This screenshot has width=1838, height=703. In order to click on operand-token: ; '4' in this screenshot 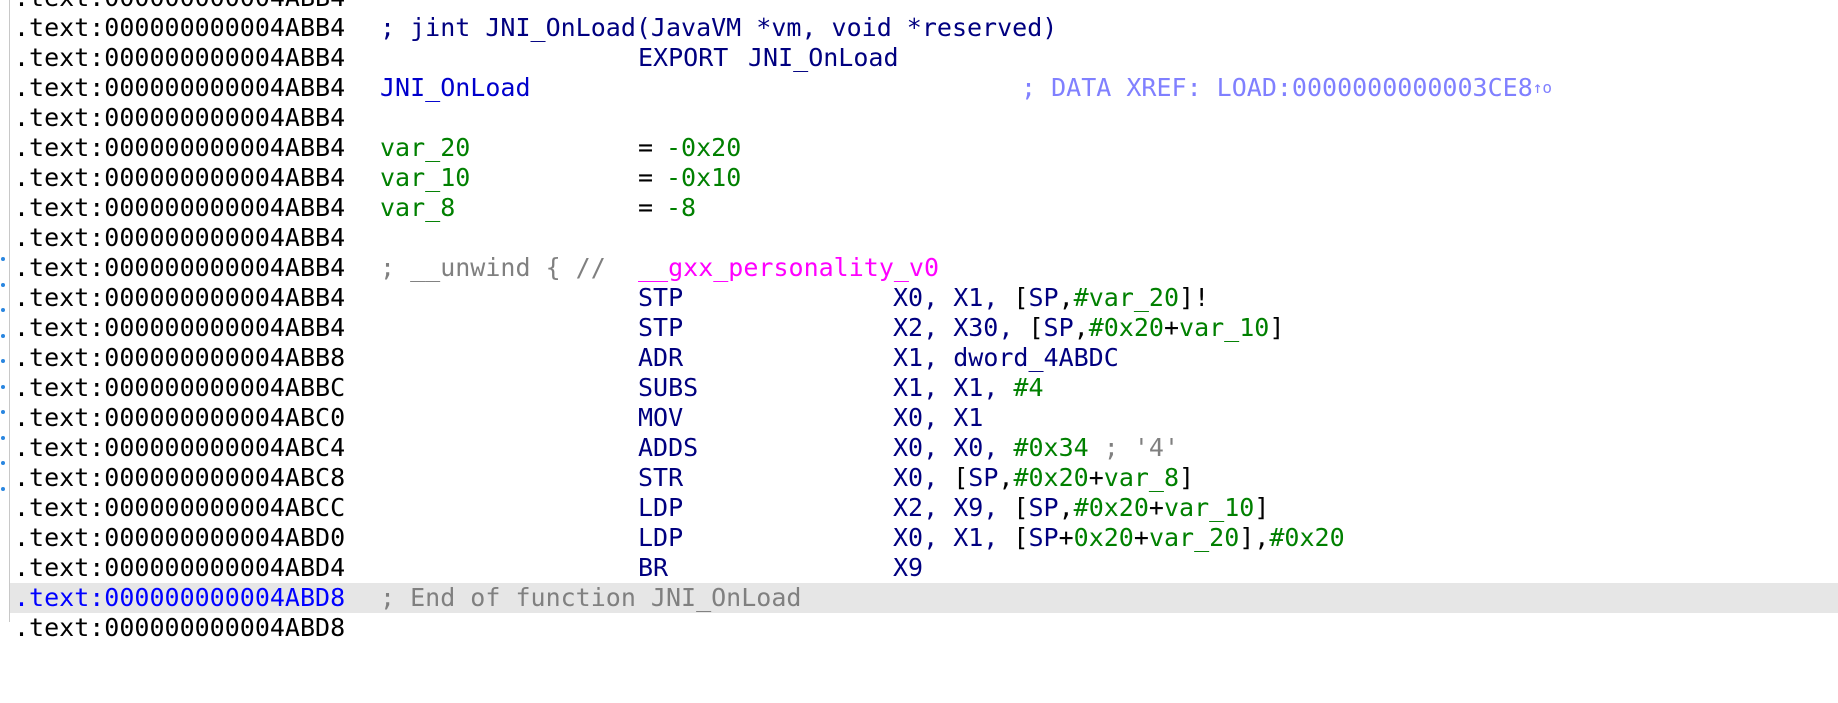, I will do `click(1133, 447)`.